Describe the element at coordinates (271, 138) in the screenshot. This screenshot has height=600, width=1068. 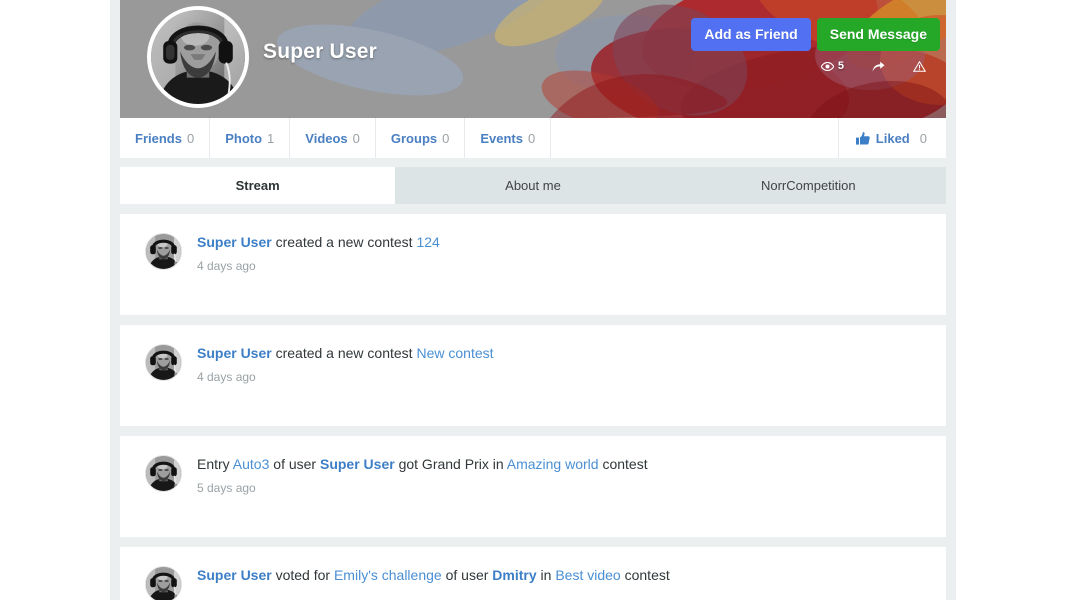
I see `stat-photo-count: 1` at that location.